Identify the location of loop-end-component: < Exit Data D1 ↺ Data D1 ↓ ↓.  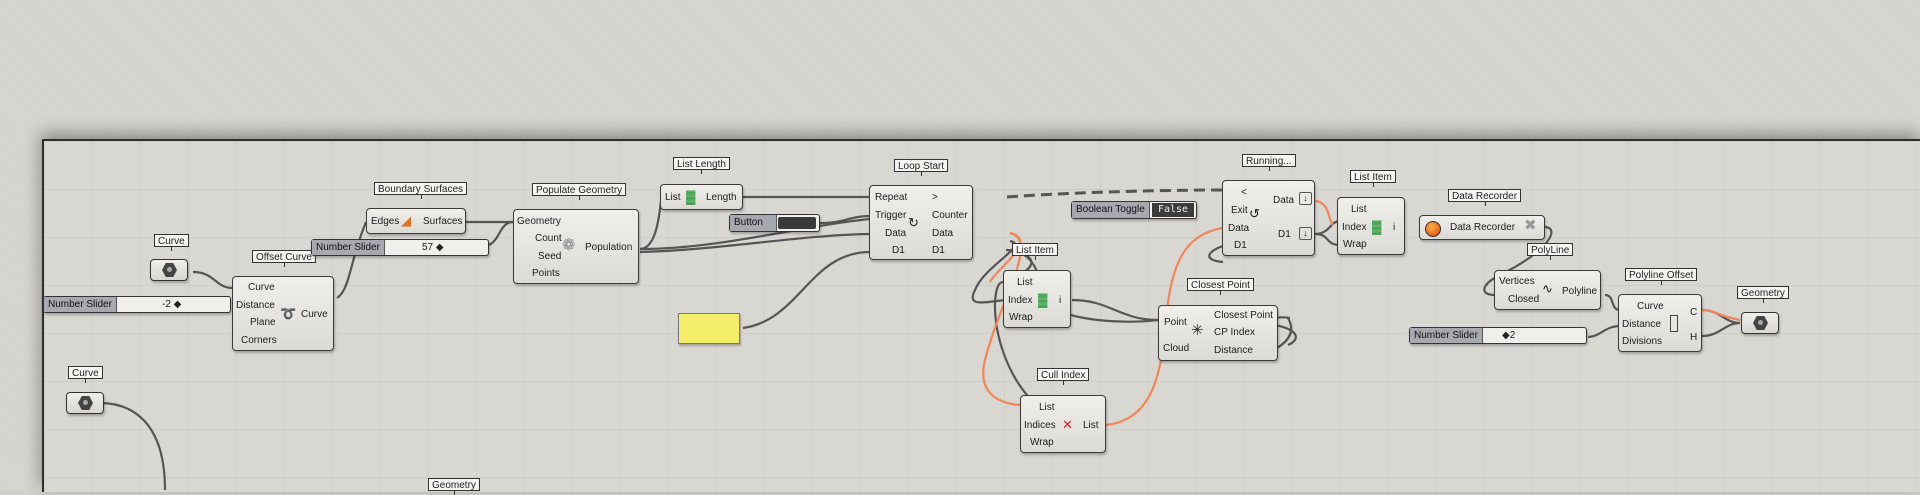
(1268, 218).